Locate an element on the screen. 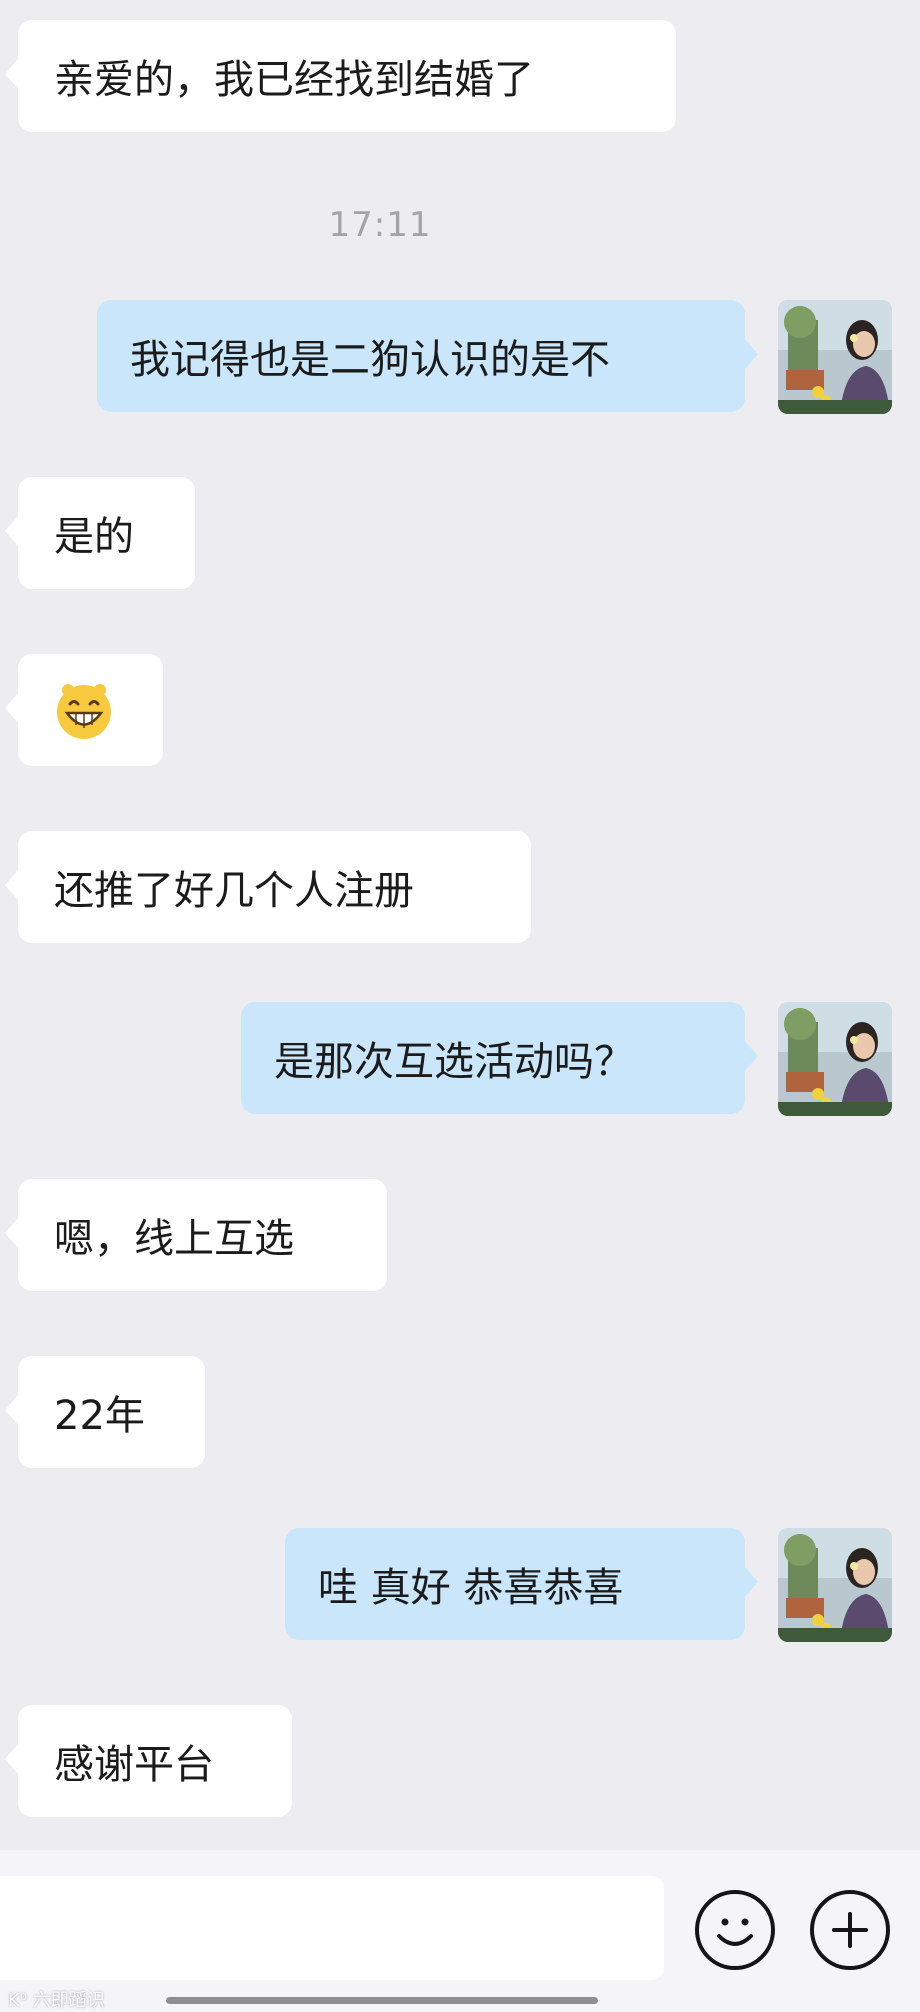 The width and height of the screenshot is (920, 2012). emoji-button is located at coordinates (735, 1930).